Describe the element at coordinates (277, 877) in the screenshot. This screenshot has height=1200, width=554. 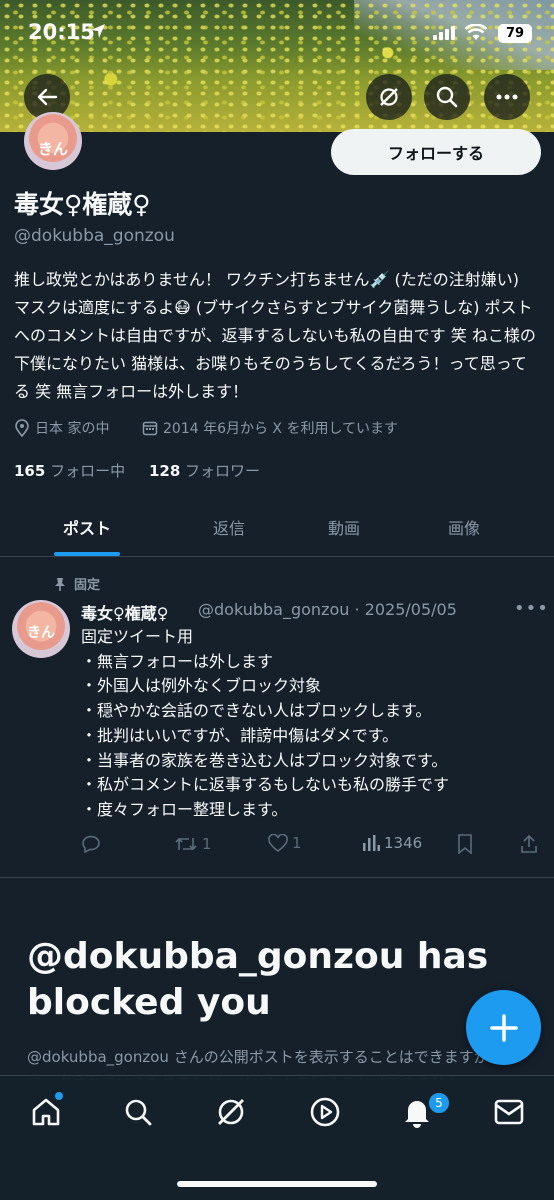
I see `post-divider` at that location.